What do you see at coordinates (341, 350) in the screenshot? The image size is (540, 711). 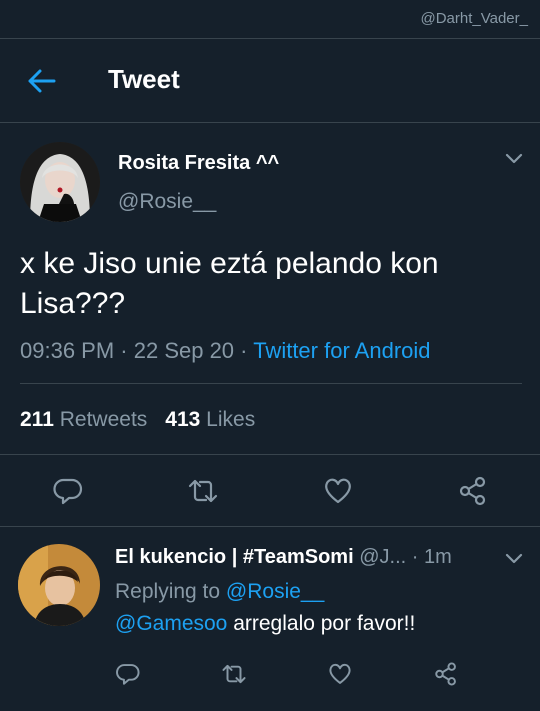 I see `tweet-client-link: Twitter for Android` at bounding box center [341, 350].